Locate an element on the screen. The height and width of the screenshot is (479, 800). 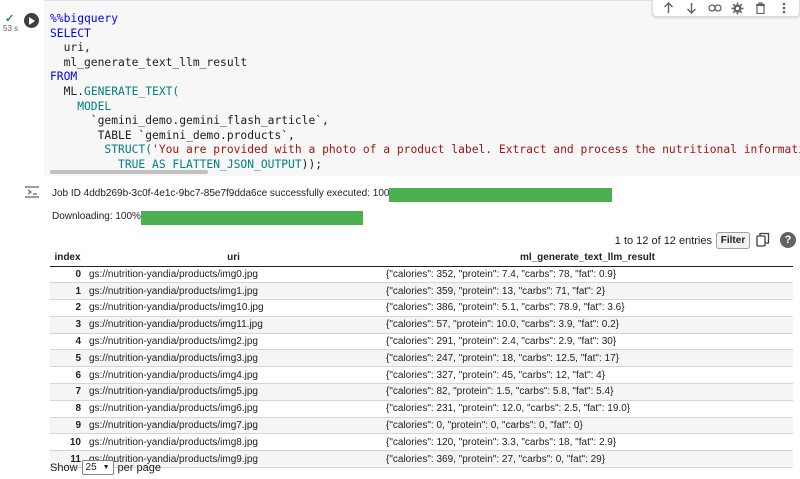
row-uri: gs://nutrition-yandia/products/img0.jpg is located at coordinates (233, 274).